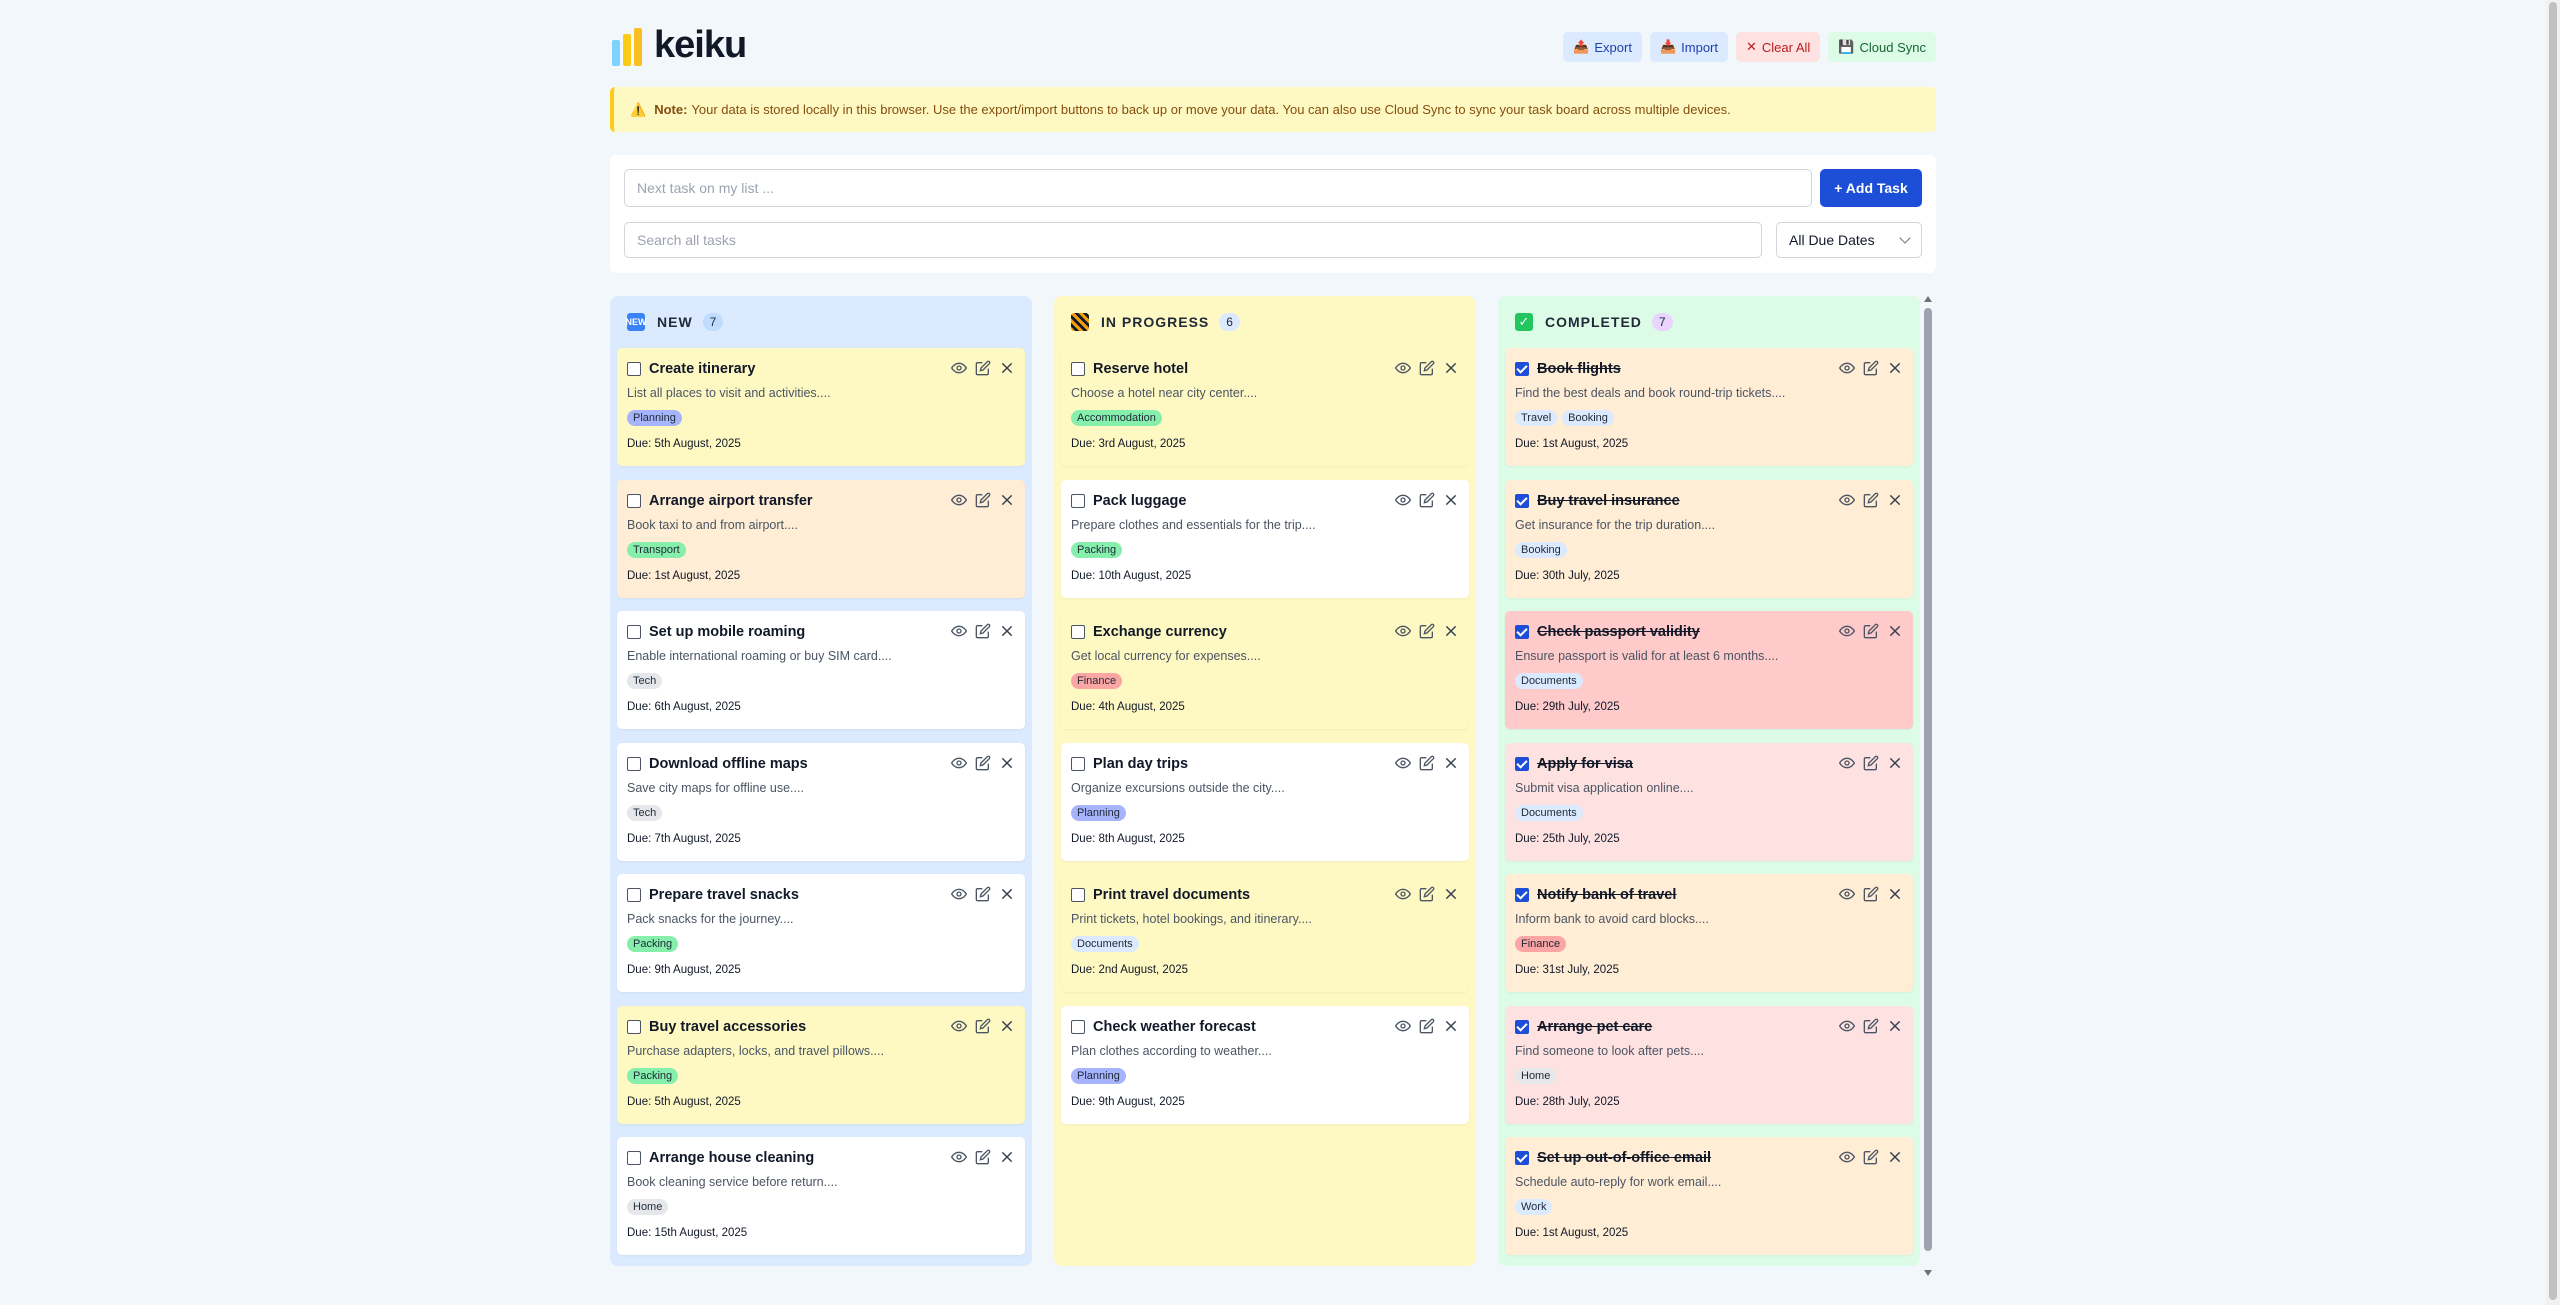  I want to click on scrollbar-thumb, so click(1928, 779).